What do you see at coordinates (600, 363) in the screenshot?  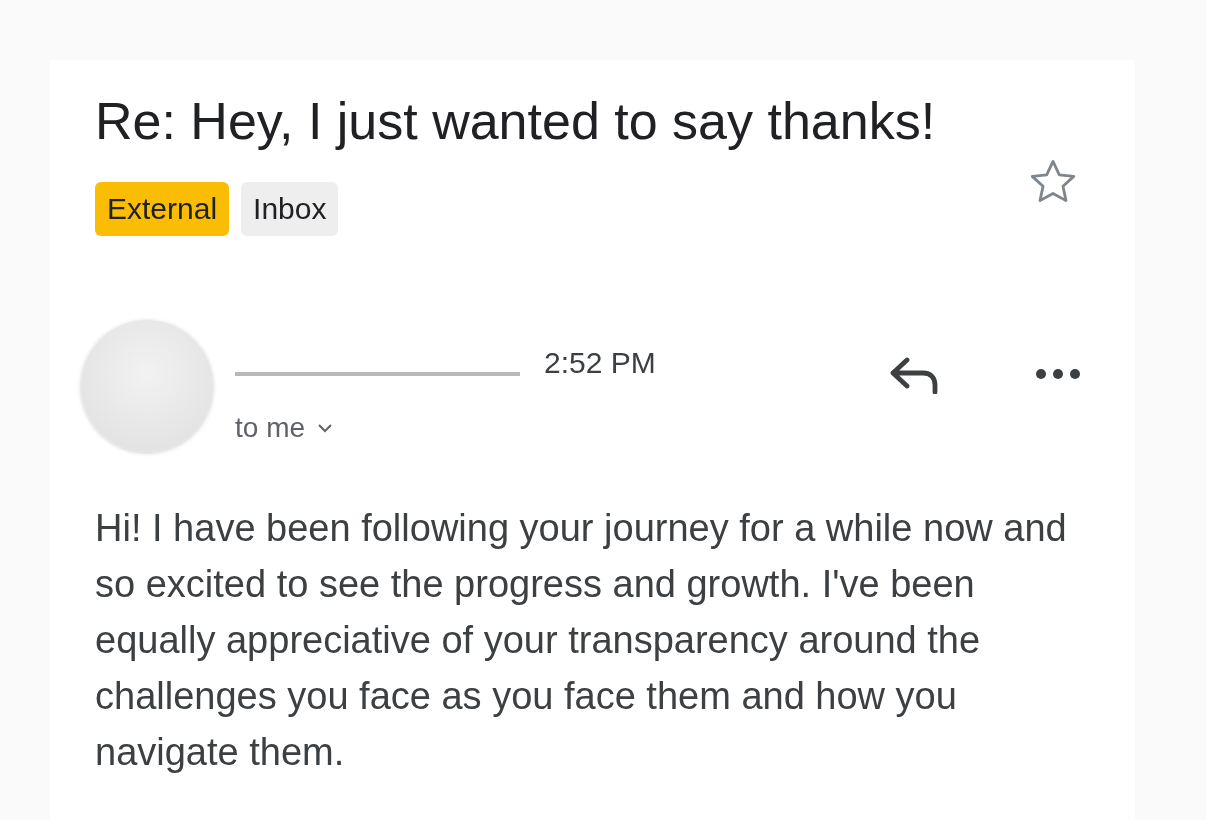 I see `time: 2:52 PM` at bounding box center [600, 363].